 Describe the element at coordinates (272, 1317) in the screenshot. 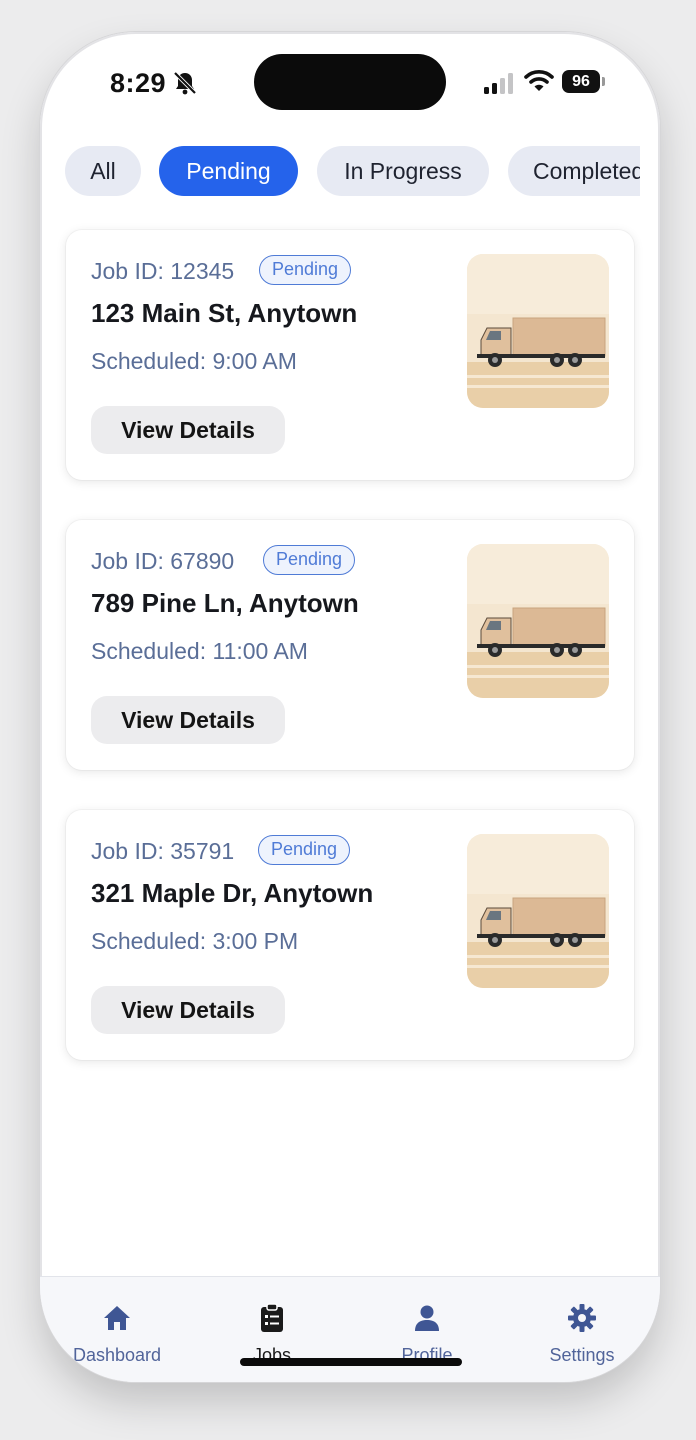

I see `clipboard-list-icon` at that location.